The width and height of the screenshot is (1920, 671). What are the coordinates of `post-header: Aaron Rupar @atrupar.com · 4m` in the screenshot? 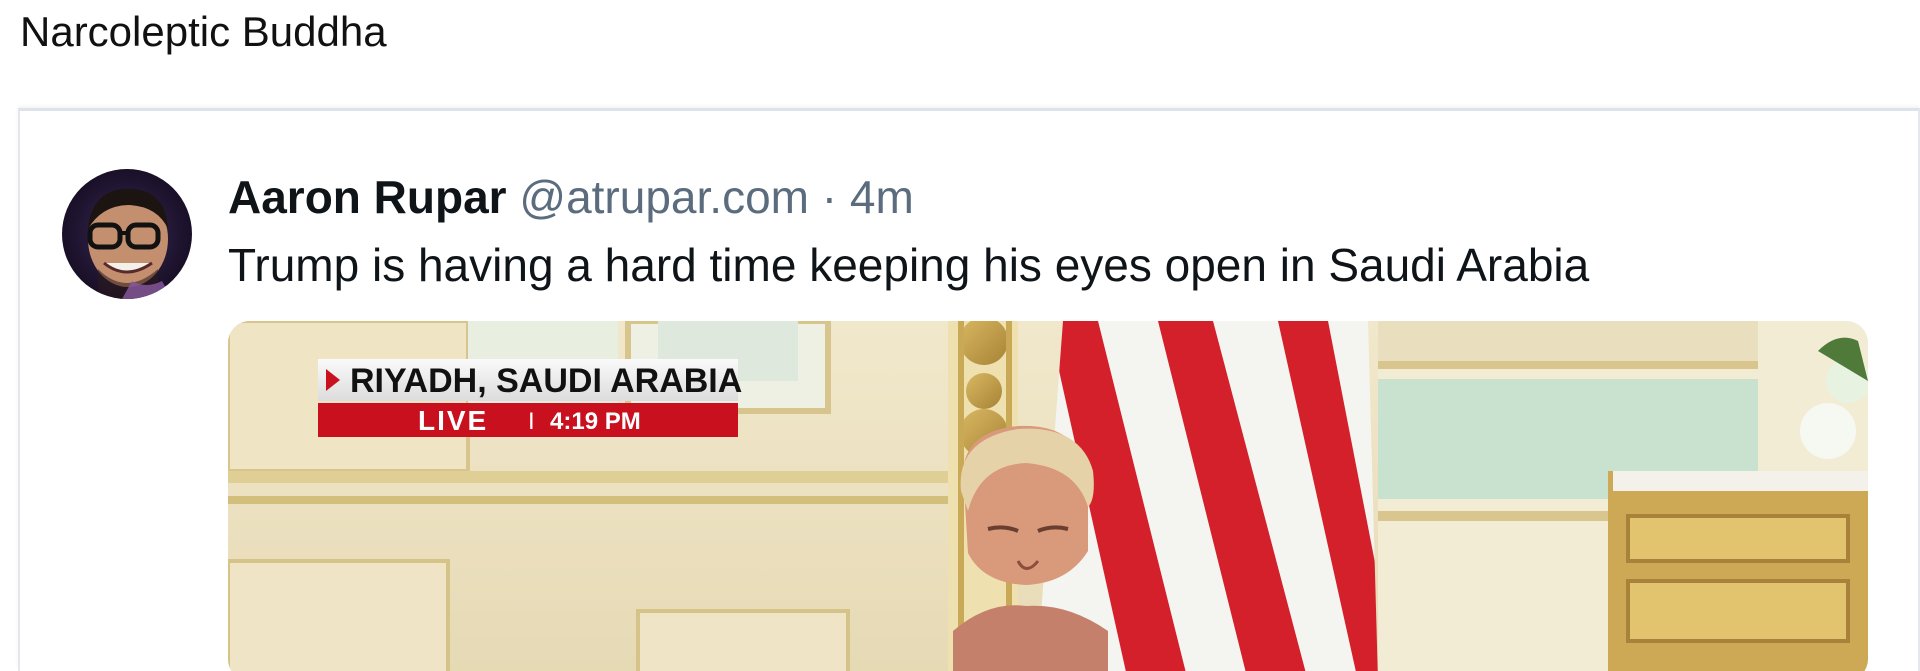 It's located at (571, 197).